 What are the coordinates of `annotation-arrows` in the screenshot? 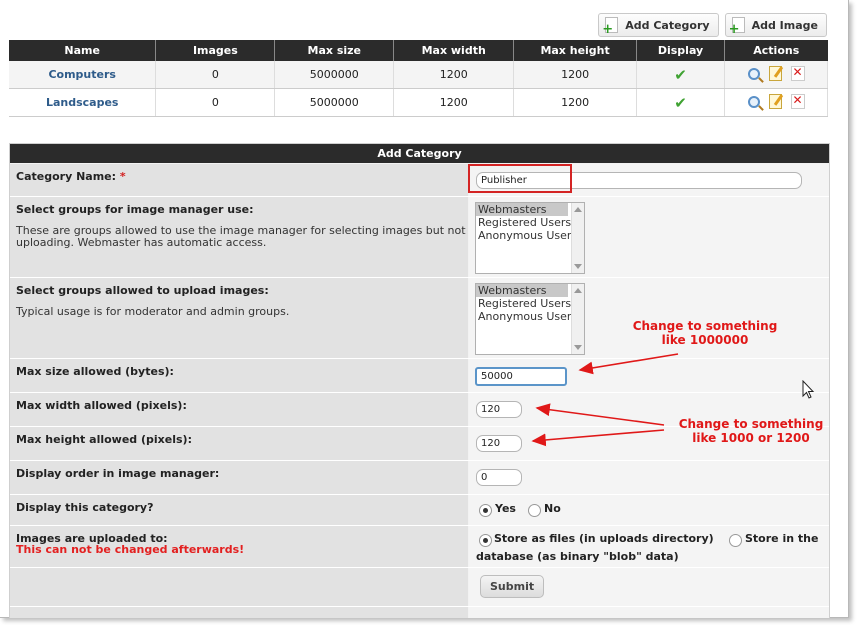 It's located at (605, 400).